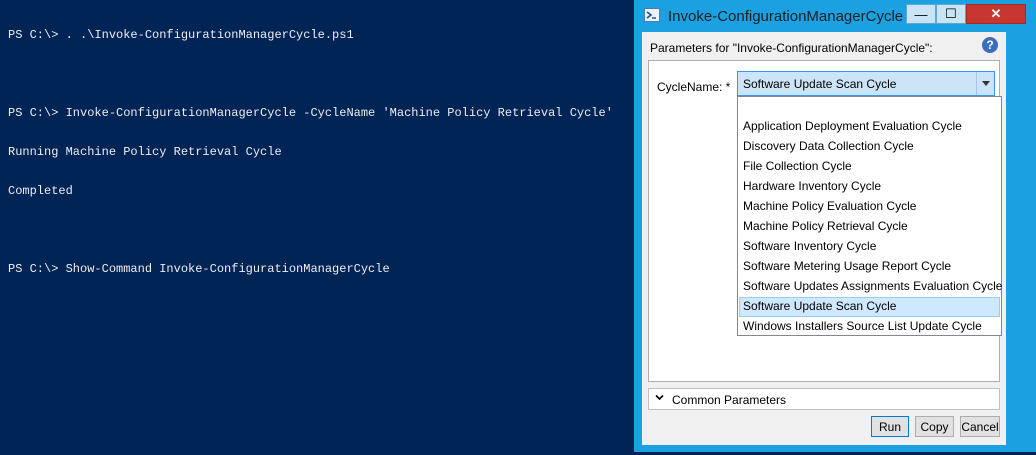  I want to click on dropdown-option: Software Metering Usage Report Cycle, so click(869, 267).